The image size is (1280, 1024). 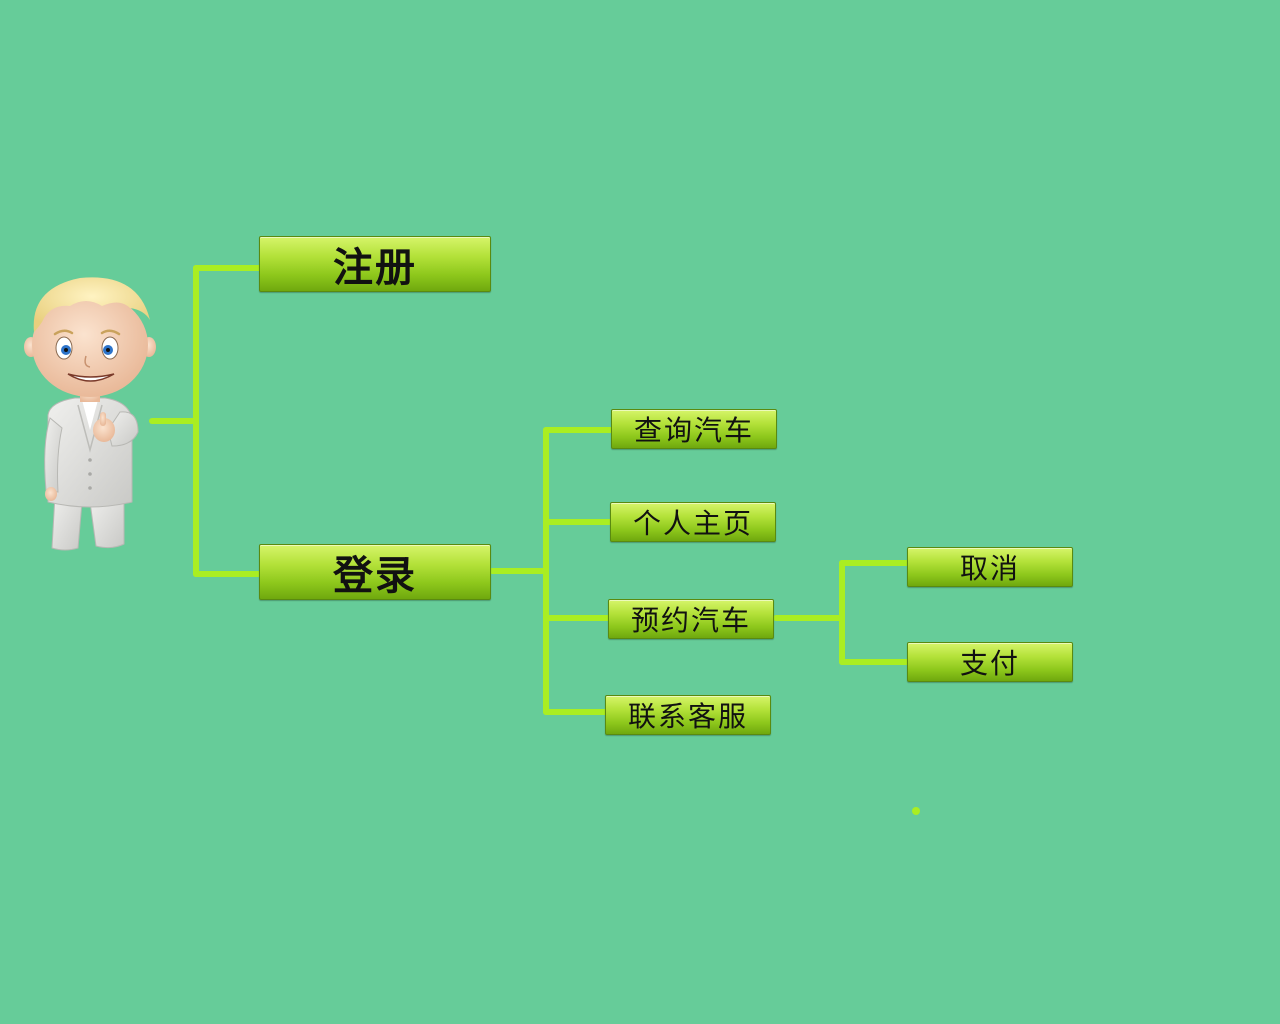 What do you see at coordinates (990, 662) in the screenshot?
I see `node-pay: 支付` at bounding box center [990, 662].